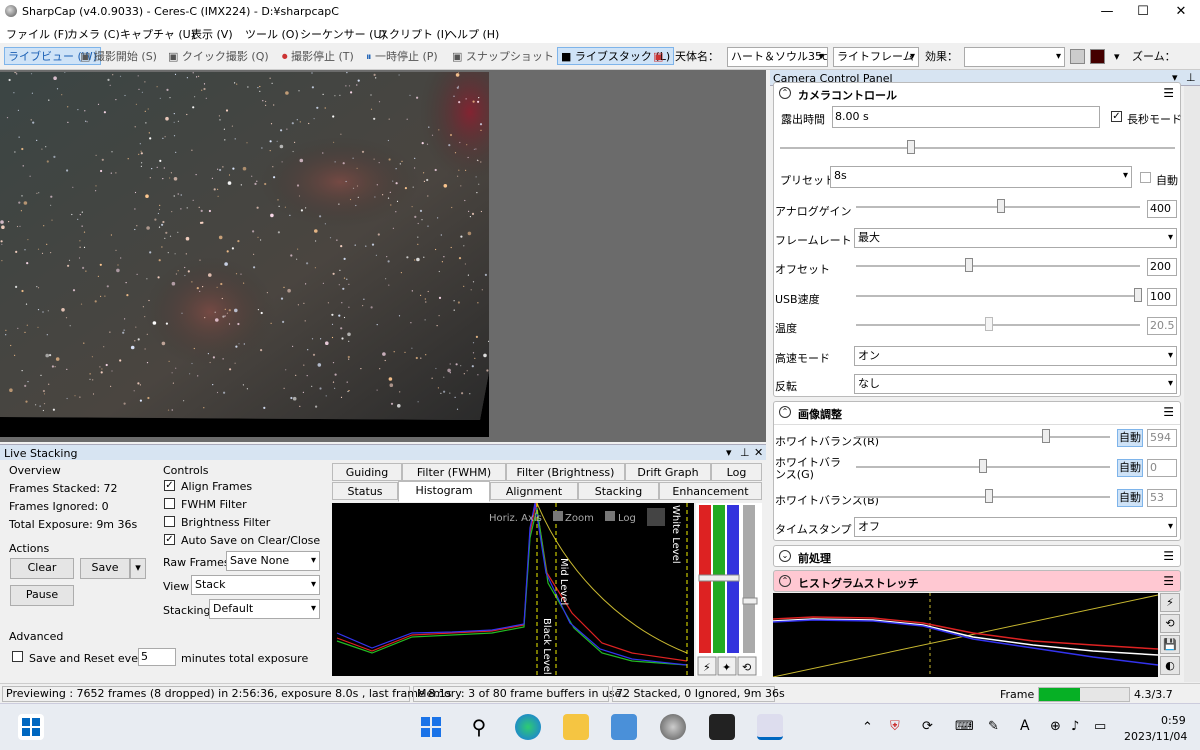  I want to click on effect-select, so click(1014, 57).